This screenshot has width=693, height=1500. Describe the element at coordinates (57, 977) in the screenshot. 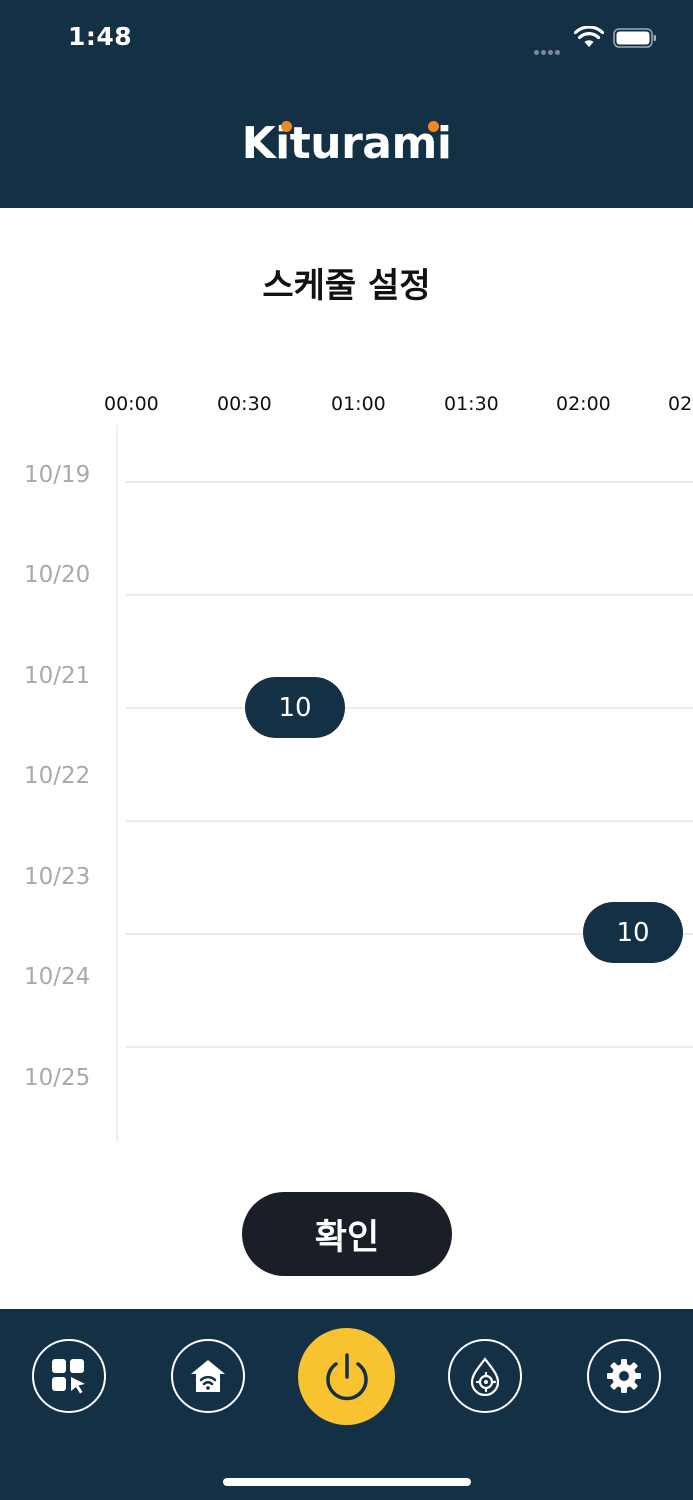

I see `date-label: 10/24` at that location.